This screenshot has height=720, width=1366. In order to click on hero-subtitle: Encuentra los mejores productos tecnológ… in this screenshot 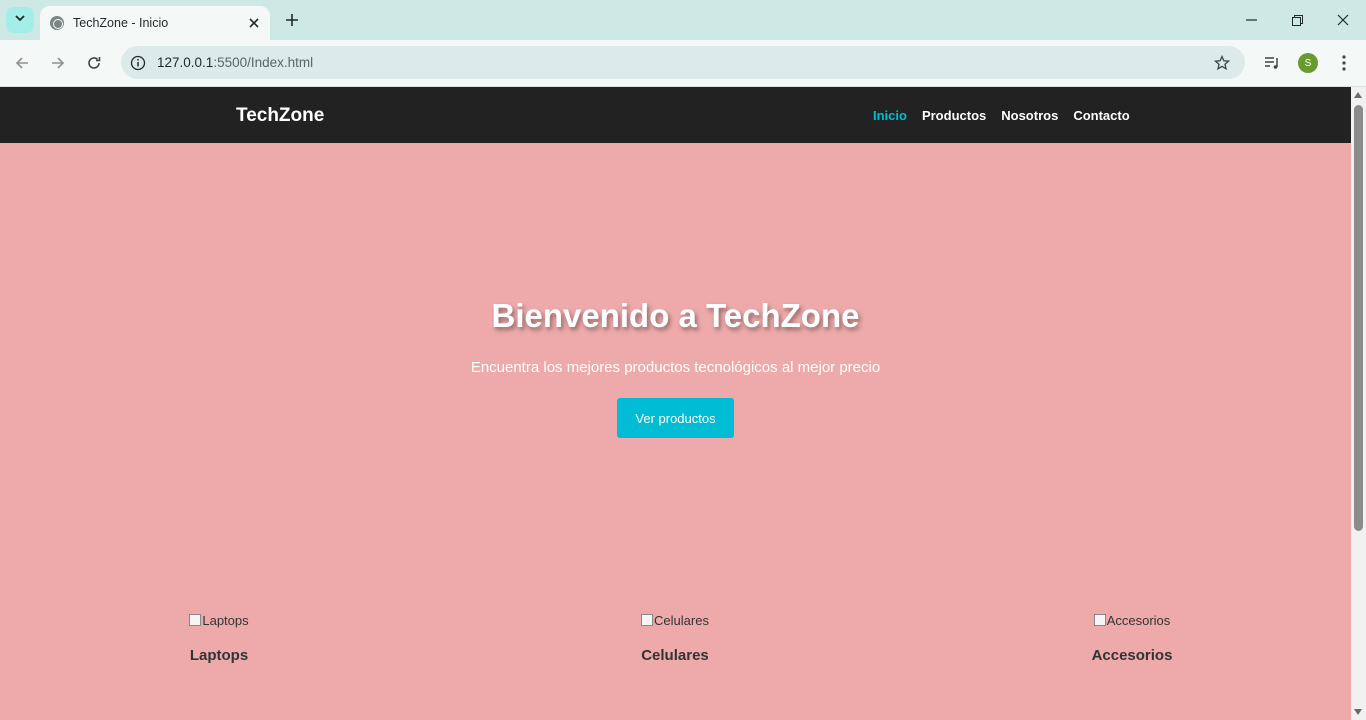, I will do `click(675, 367)`.